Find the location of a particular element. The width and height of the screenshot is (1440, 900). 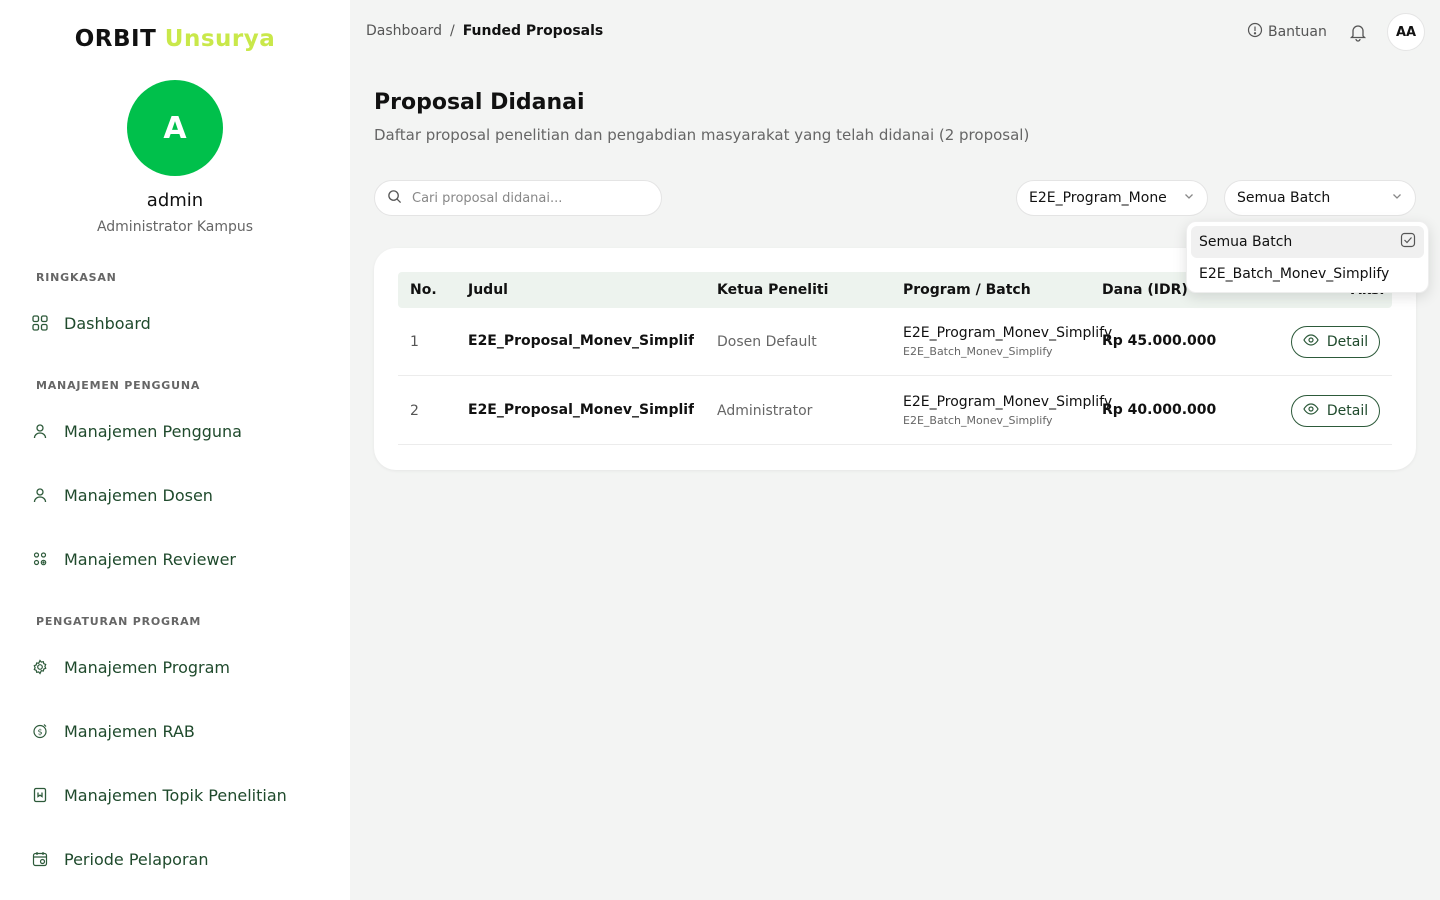

sidebar-item-label: Manajemen Reviewer is located at coordinates (150, 559).